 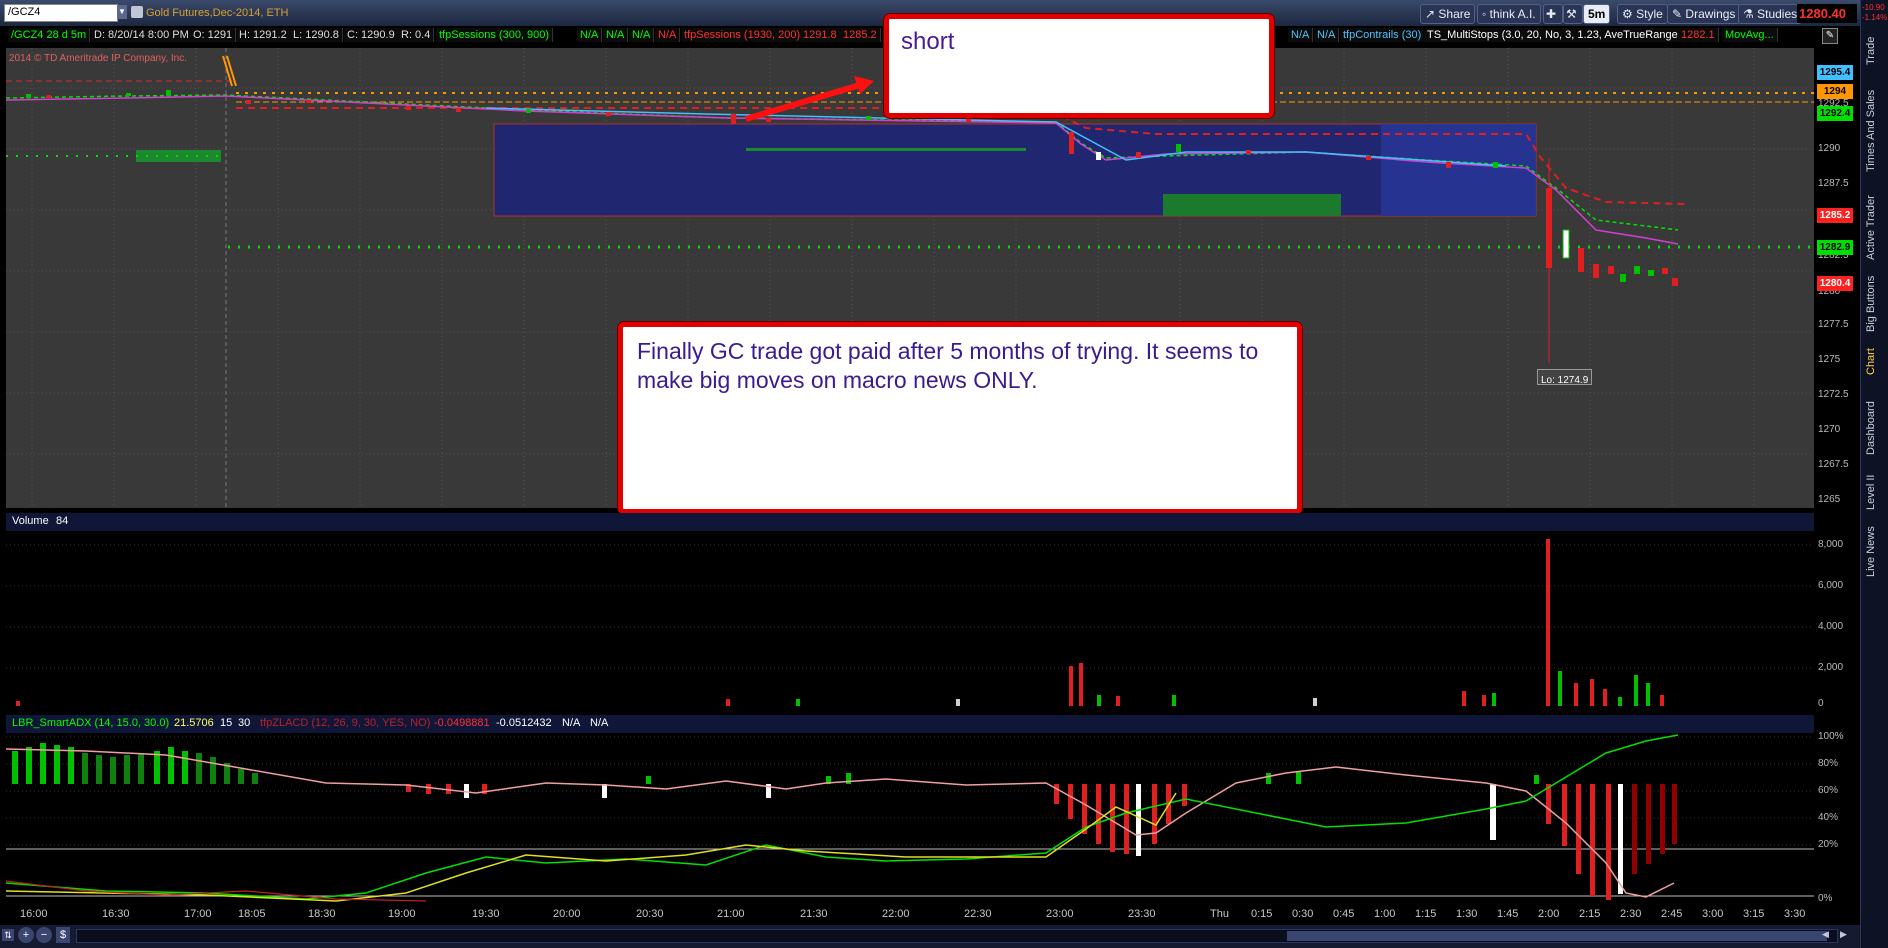 I want to click on rail-tab-dashboard: Dashboard, so click(x=1874, y=428).